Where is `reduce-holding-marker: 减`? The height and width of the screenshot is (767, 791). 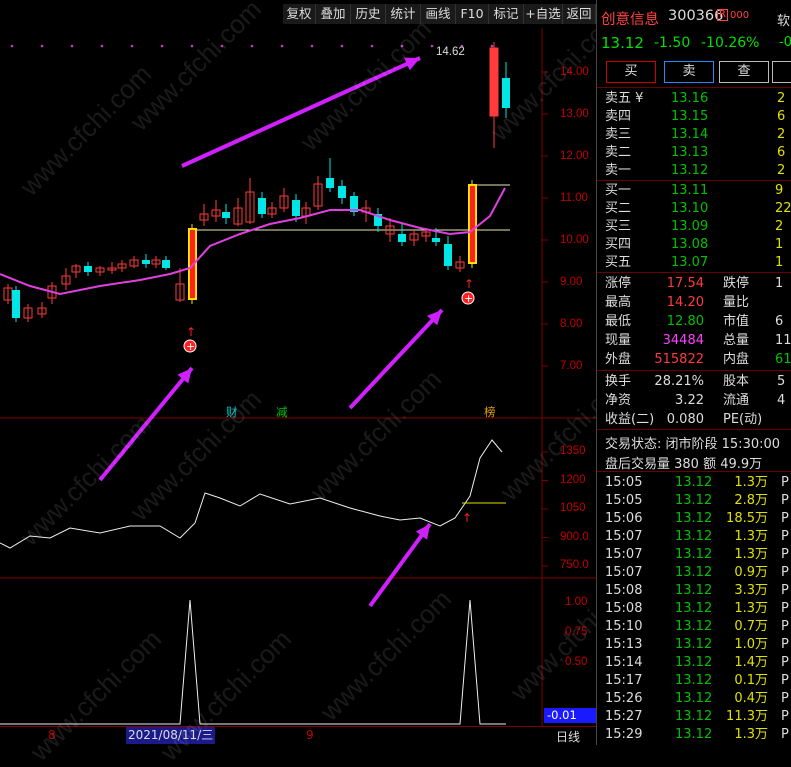
reduce-holding-marker: 减 is located at coordinates (282, 412).